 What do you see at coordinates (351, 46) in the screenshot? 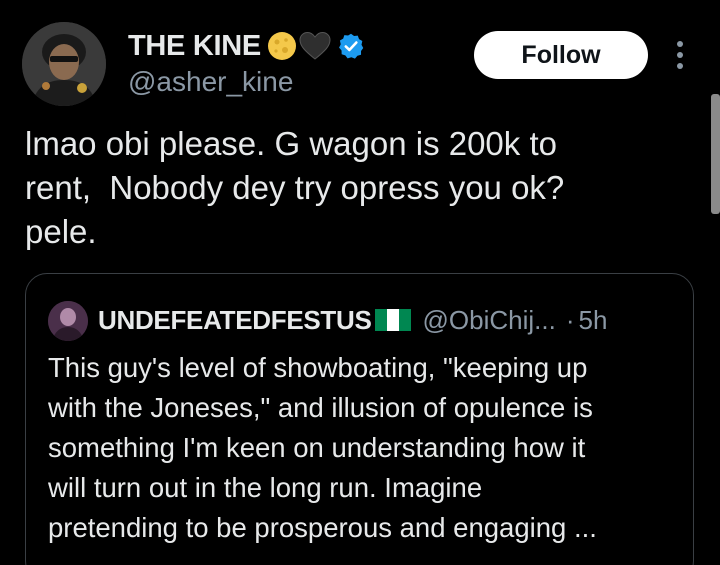
I see `verified-badge-icon` at bounding box center [351, 46].